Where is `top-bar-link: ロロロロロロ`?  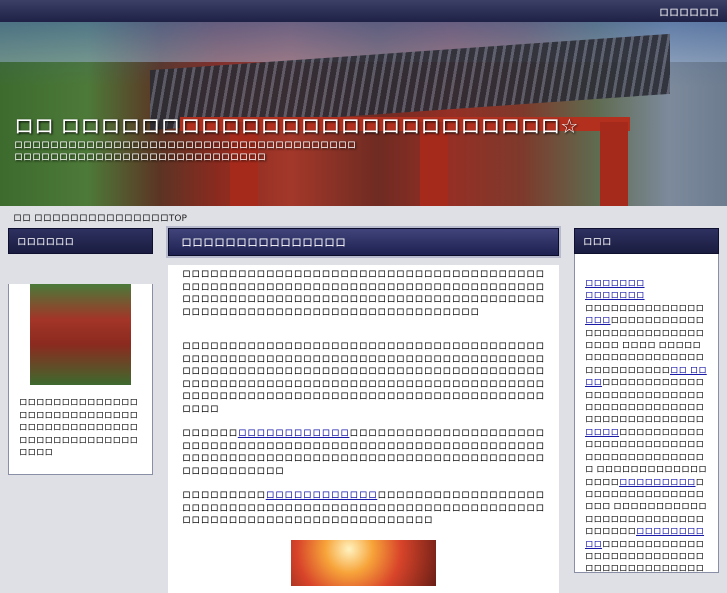 top-bar-link: ロロロロロロ is located at coordinates (689, 11).